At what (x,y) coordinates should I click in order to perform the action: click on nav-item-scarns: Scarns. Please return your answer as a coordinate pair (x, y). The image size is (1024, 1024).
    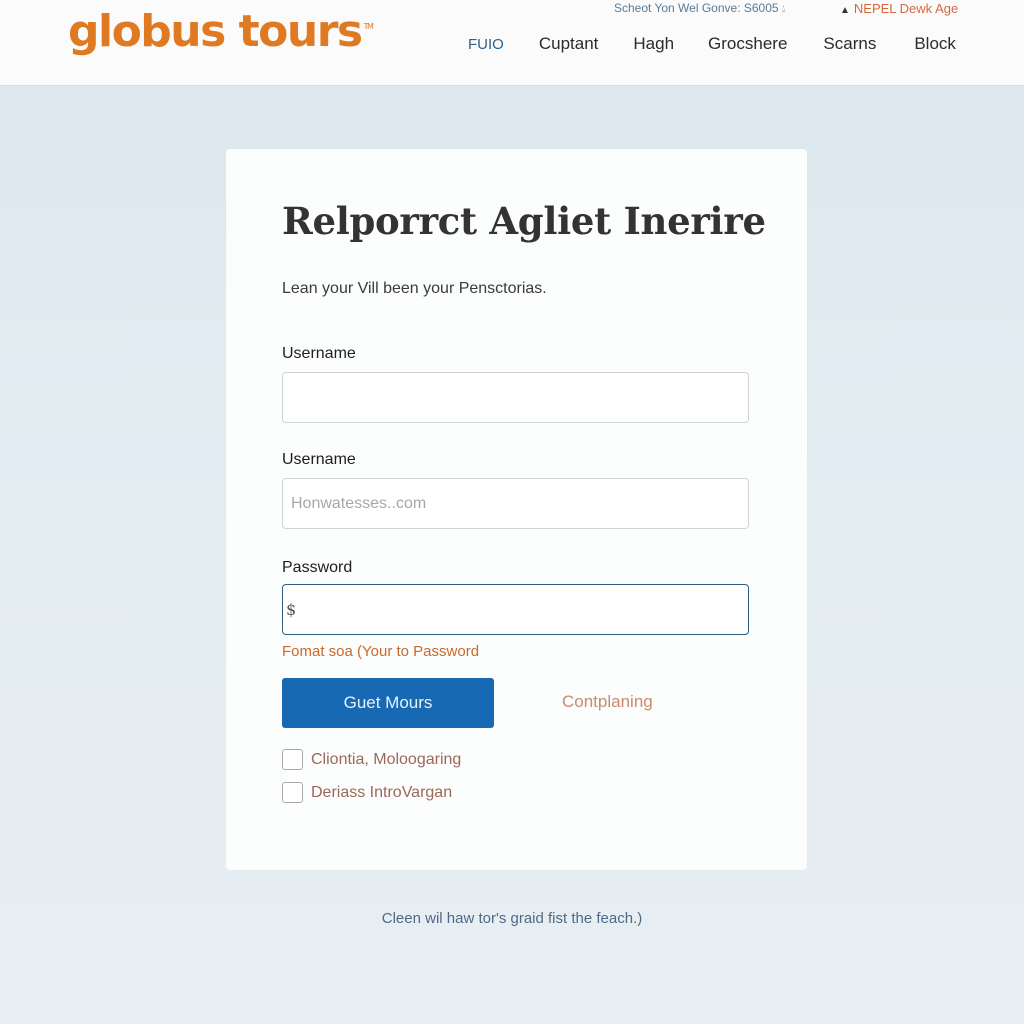
    Looking at the image, I should click on (849, 44).